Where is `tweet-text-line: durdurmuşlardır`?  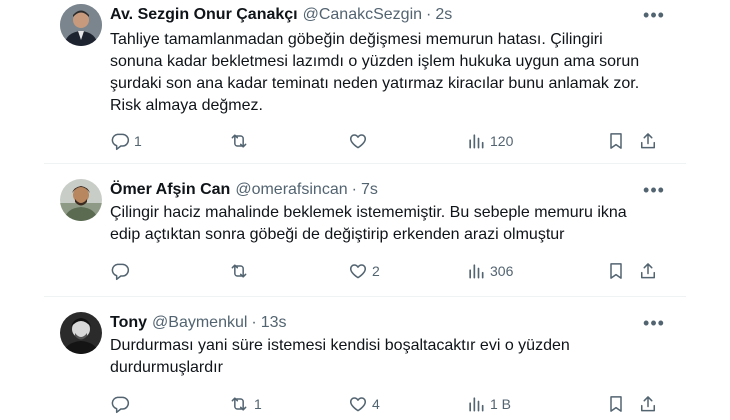 tweet-text-line: durdurmuşlardır is located at coordinates (166, 367).